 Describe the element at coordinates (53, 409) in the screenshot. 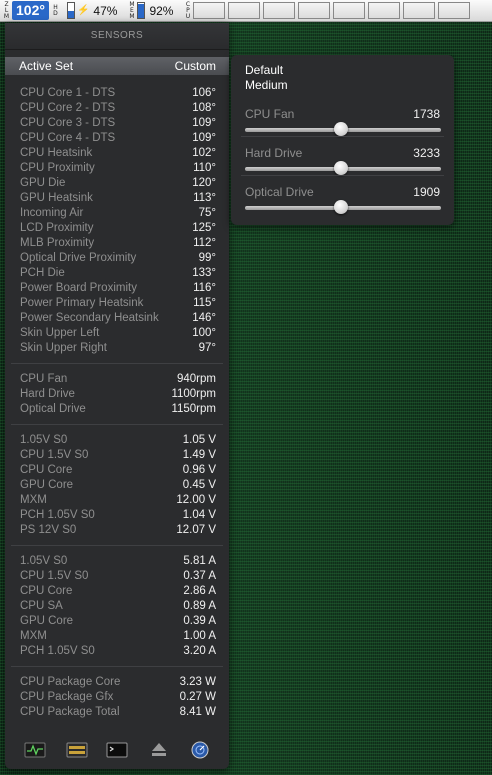

I see `sensor-name: Optical Drive` at that location.